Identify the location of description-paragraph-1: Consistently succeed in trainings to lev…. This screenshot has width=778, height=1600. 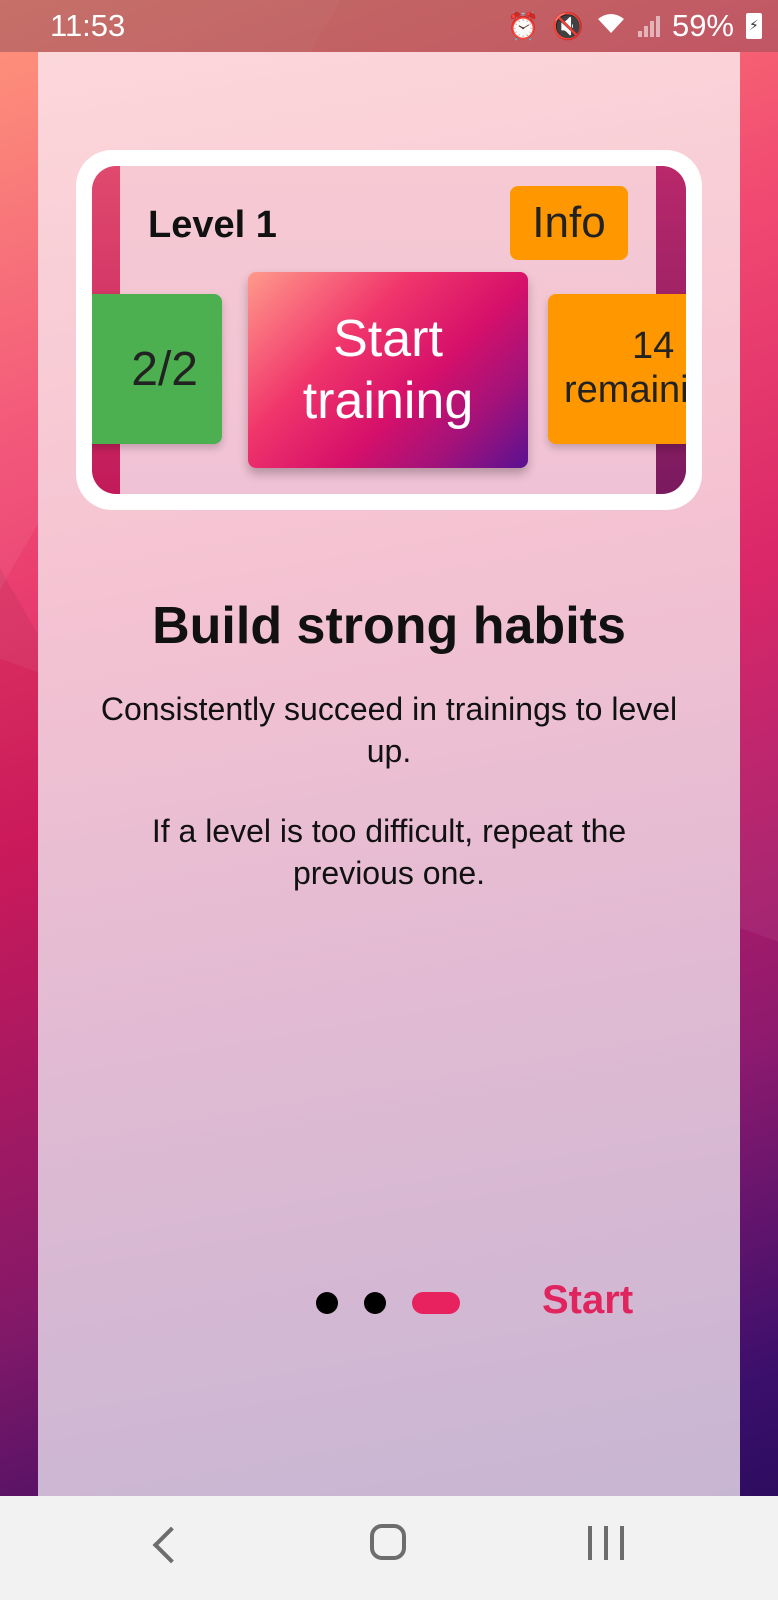
(389, 730).